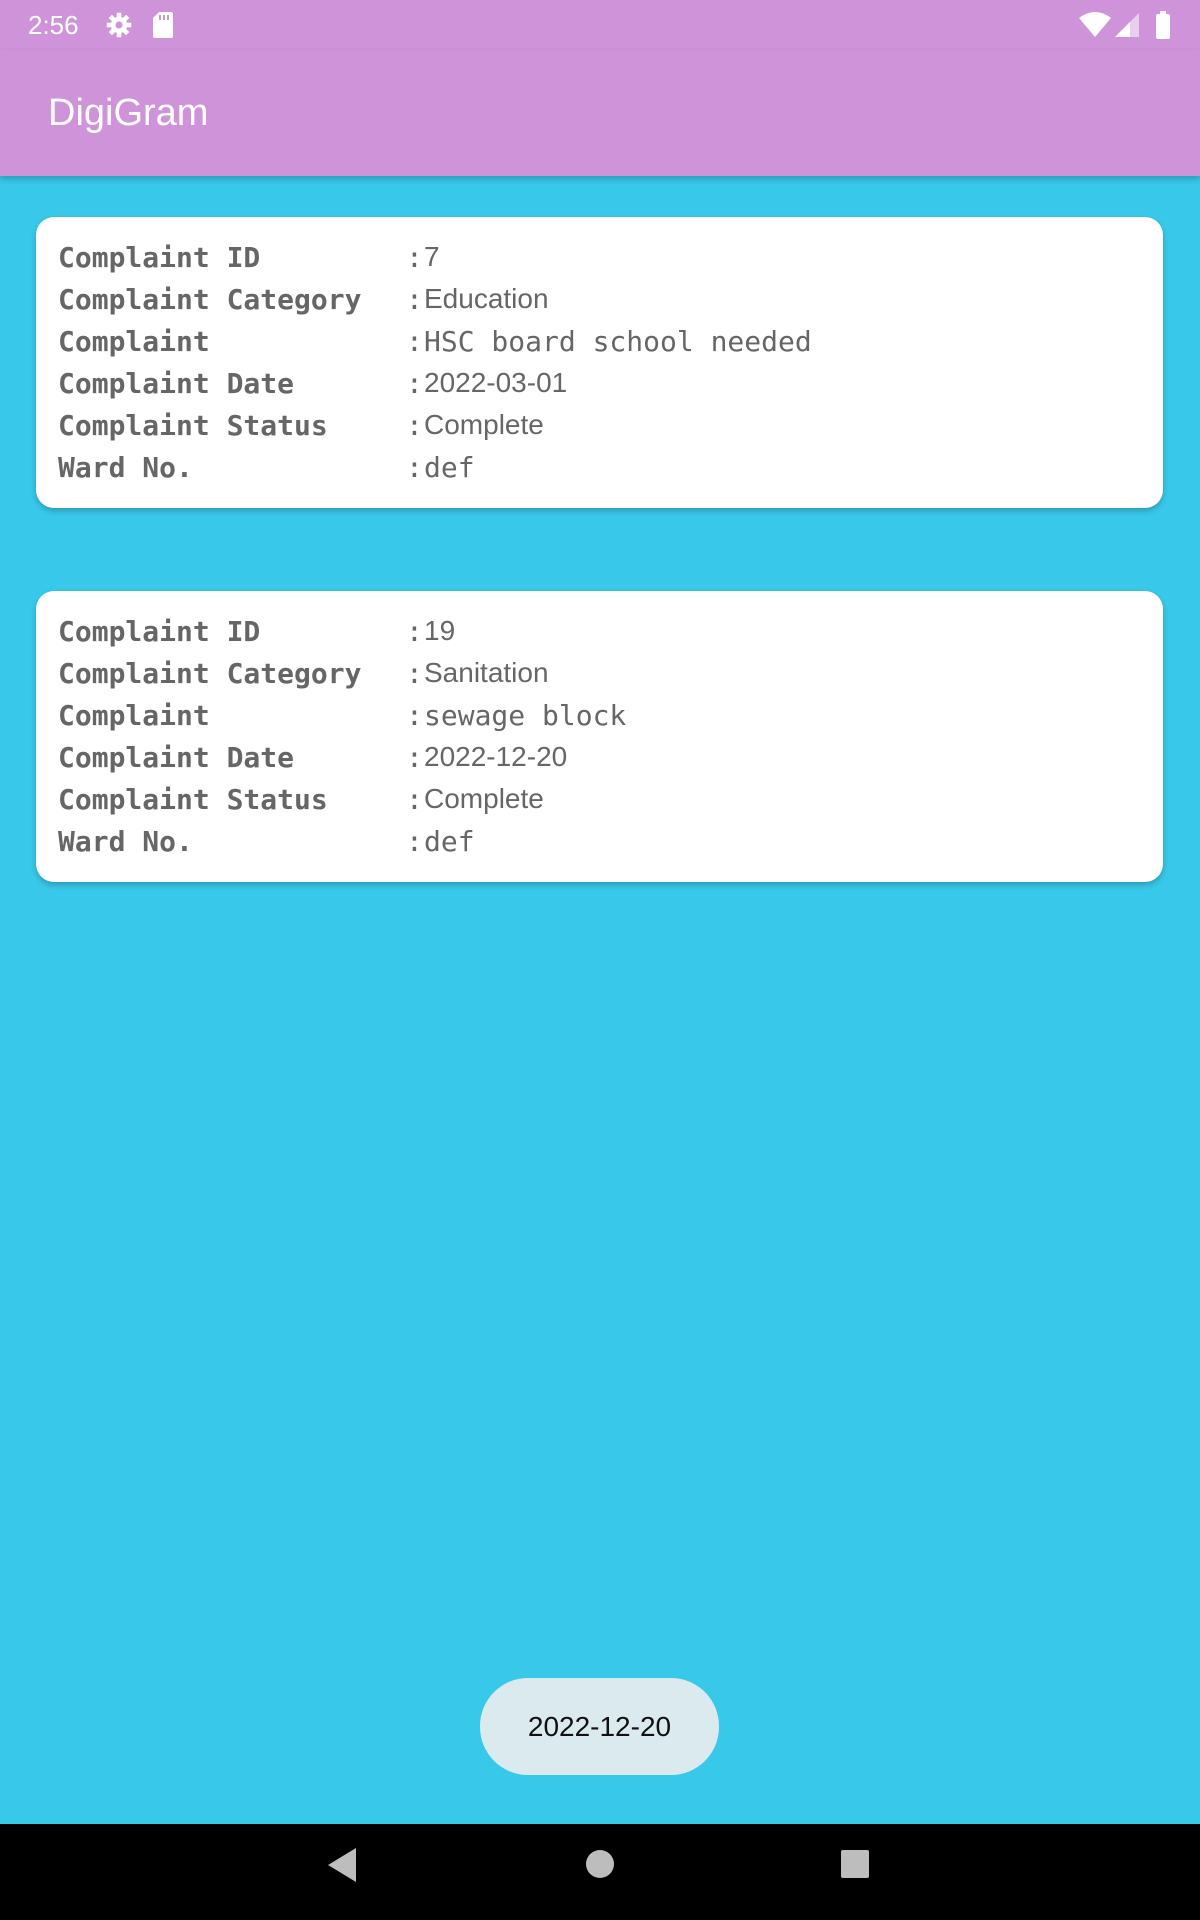 The width and height of the screenshot is (1200, 1920). What do you see at coordinates (496, 382) in the screenshot?
I see `complaint-date-value: 2022-03-01` at bounding box center [496, 382].